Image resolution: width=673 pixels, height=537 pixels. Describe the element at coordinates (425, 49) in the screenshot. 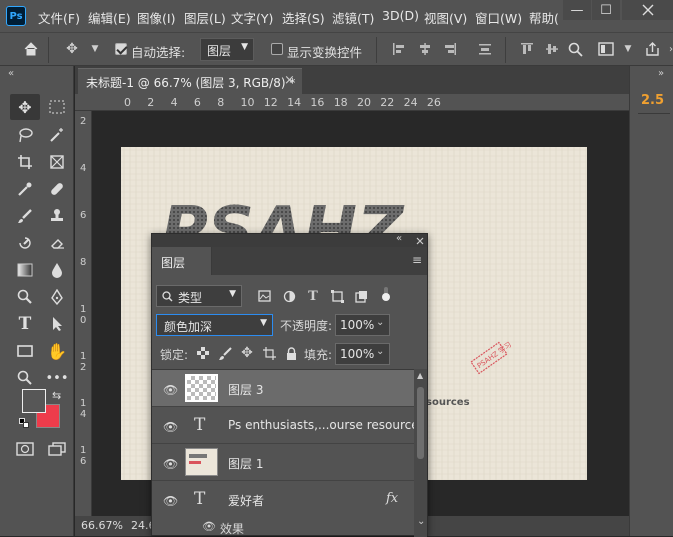

I see `align-center-icon` at that location.